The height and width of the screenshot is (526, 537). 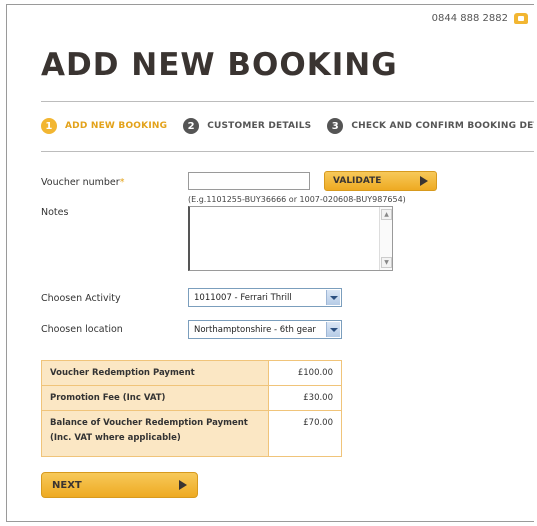 What do you see at coordinates (55, 212) in the screenshot?
I see `notes-label: Notes` at bounding box center [55, 212].